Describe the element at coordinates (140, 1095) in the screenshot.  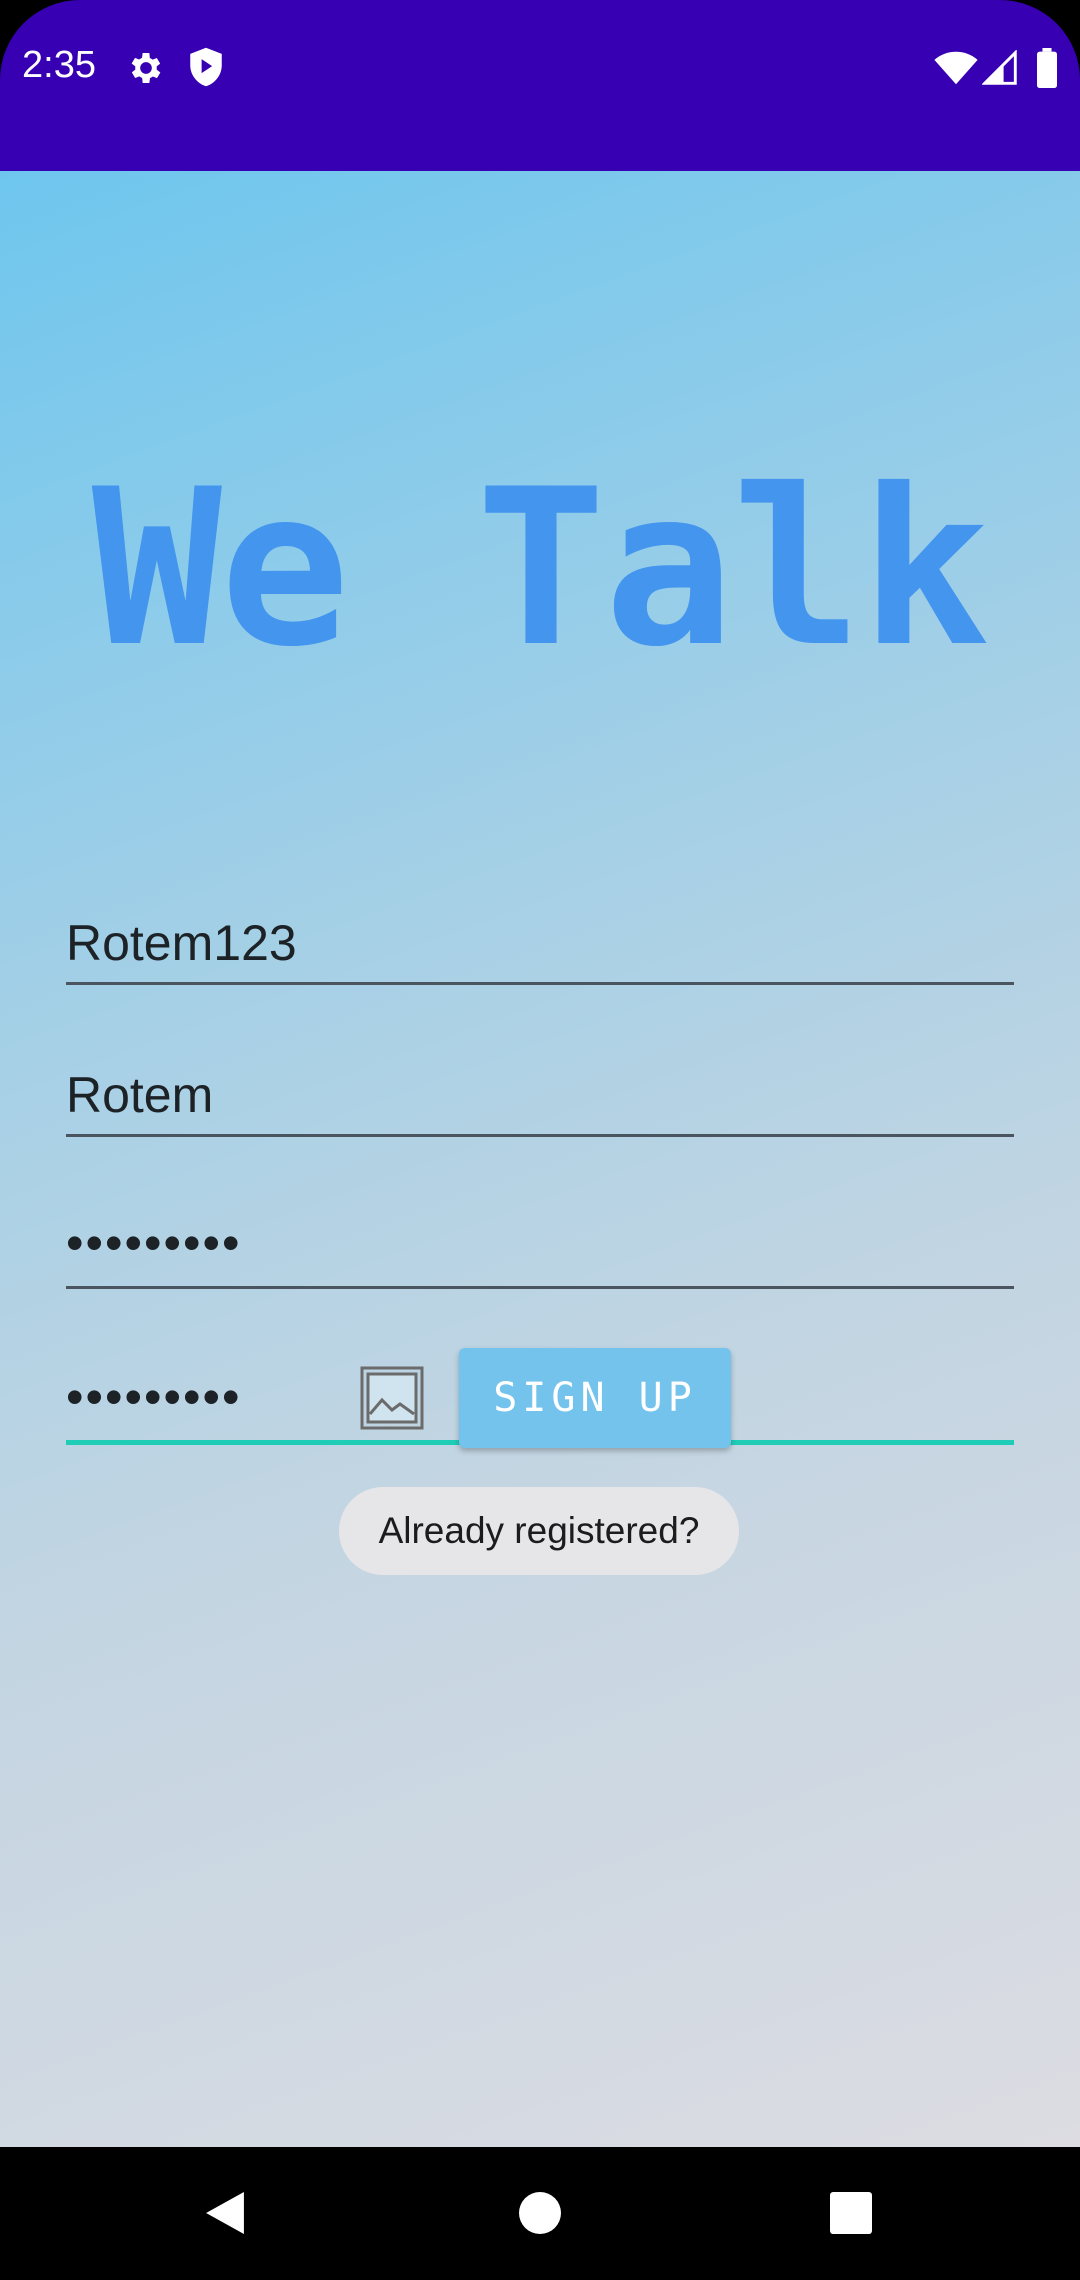
I see `name-value: Rotem` at that location.